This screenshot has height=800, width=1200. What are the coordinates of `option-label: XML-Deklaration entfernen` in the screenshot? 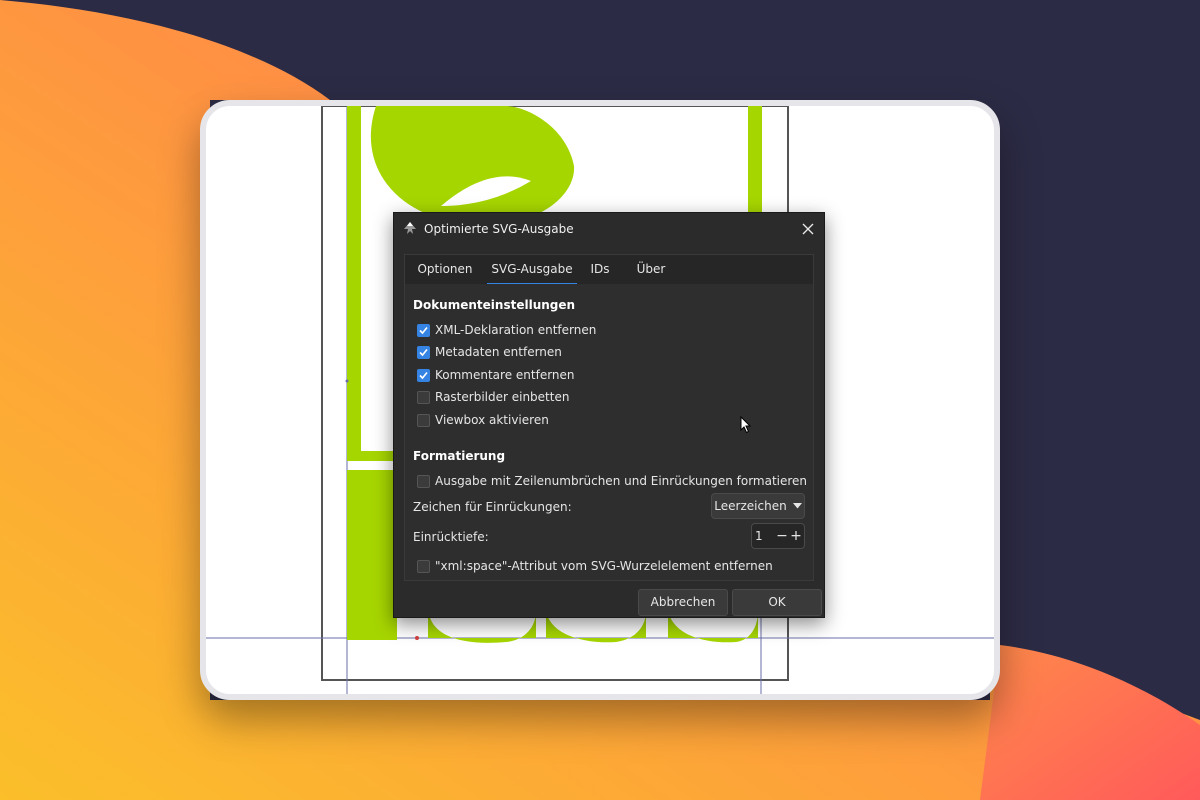 It's located at (516, 330).